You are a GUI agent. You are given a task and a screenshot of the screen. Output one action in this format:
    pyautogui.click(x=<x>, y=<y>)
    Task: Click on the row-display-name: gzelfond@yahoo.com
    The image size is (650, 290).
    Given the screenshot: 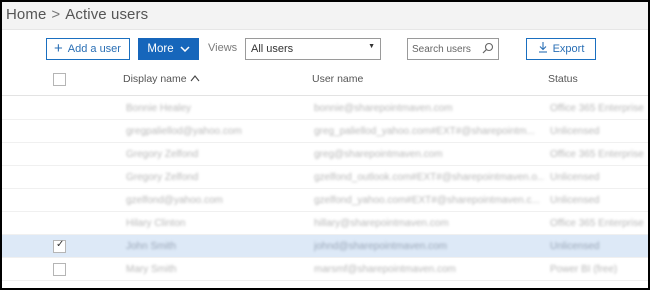 What is the action you would take?
    pyautogui.click(x=174, y=200)
    